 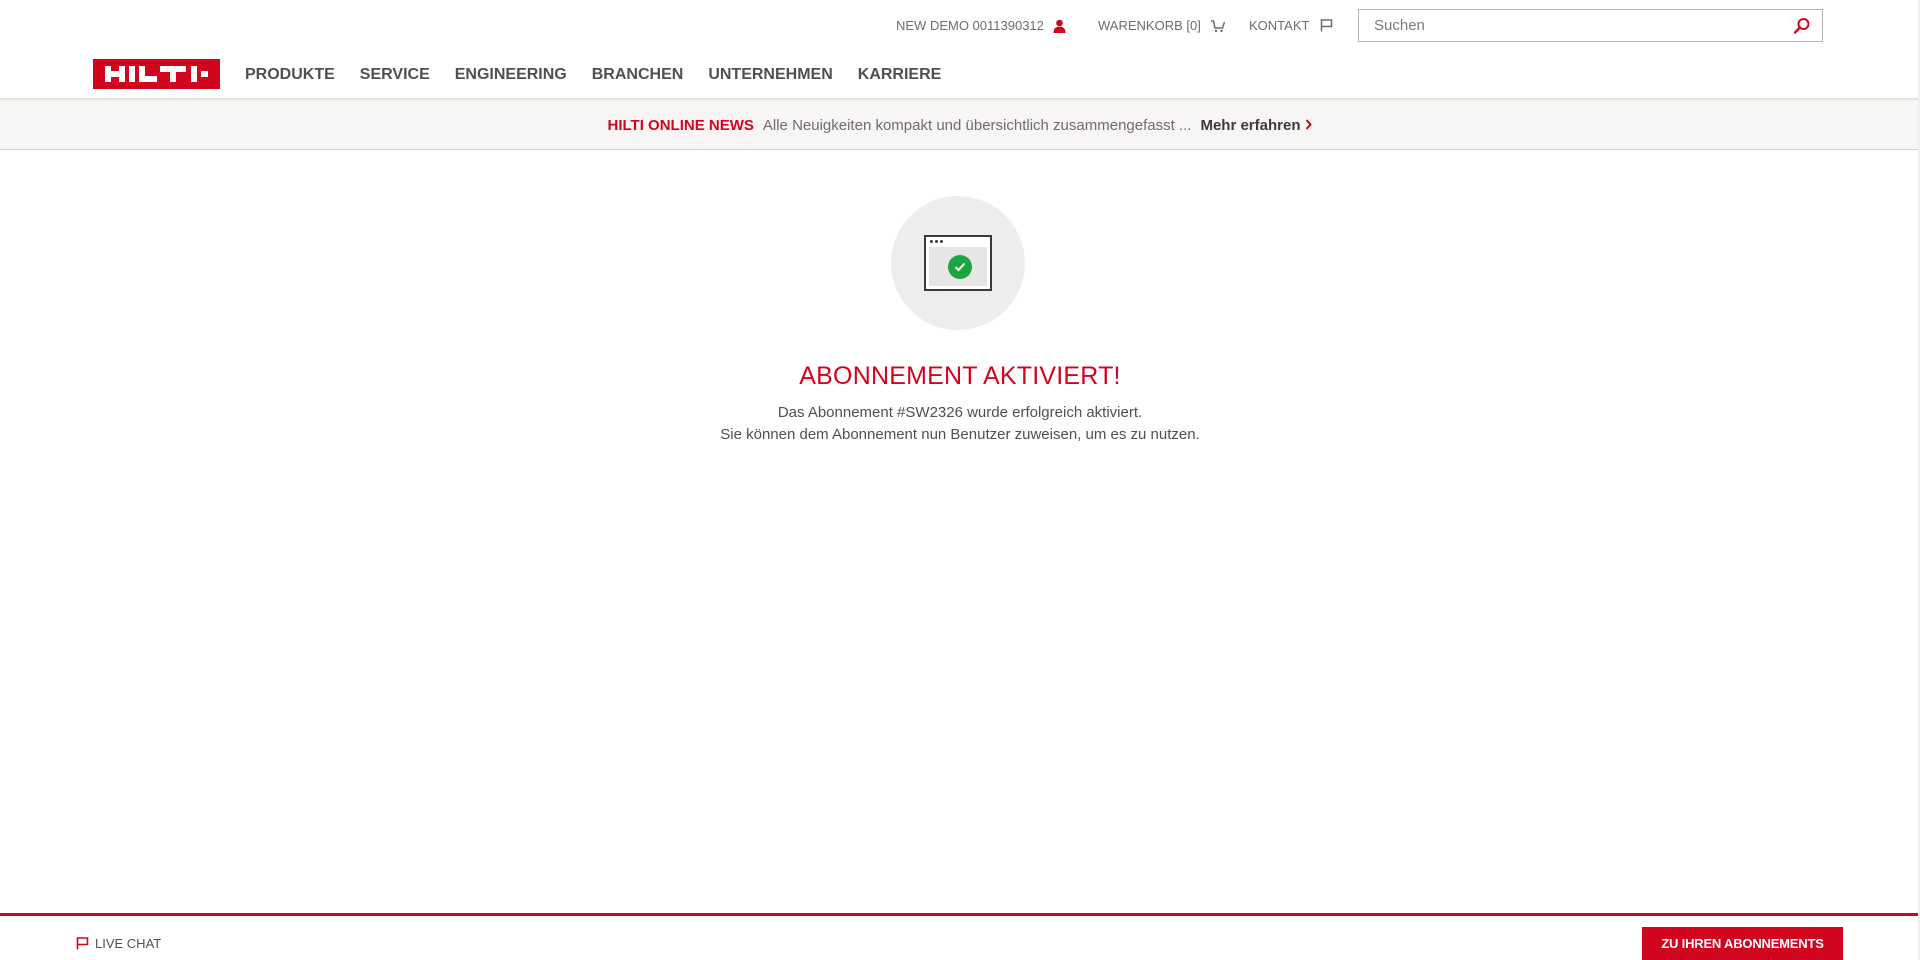 I want to click on account-link: NEW DEMO 0011390312, so click(x=981, y=25).